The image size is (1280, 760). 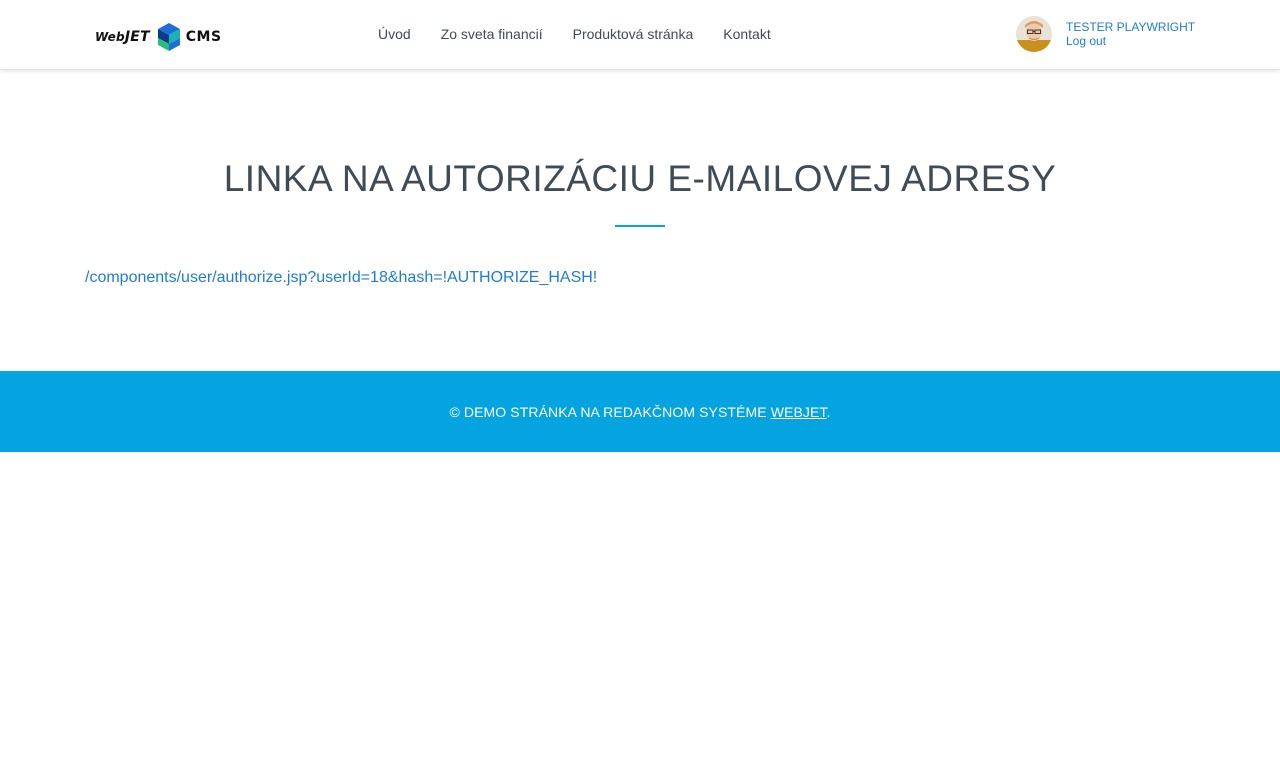 I want to click on nav-item-uvod: Úvod, so click(x=394, y=34).